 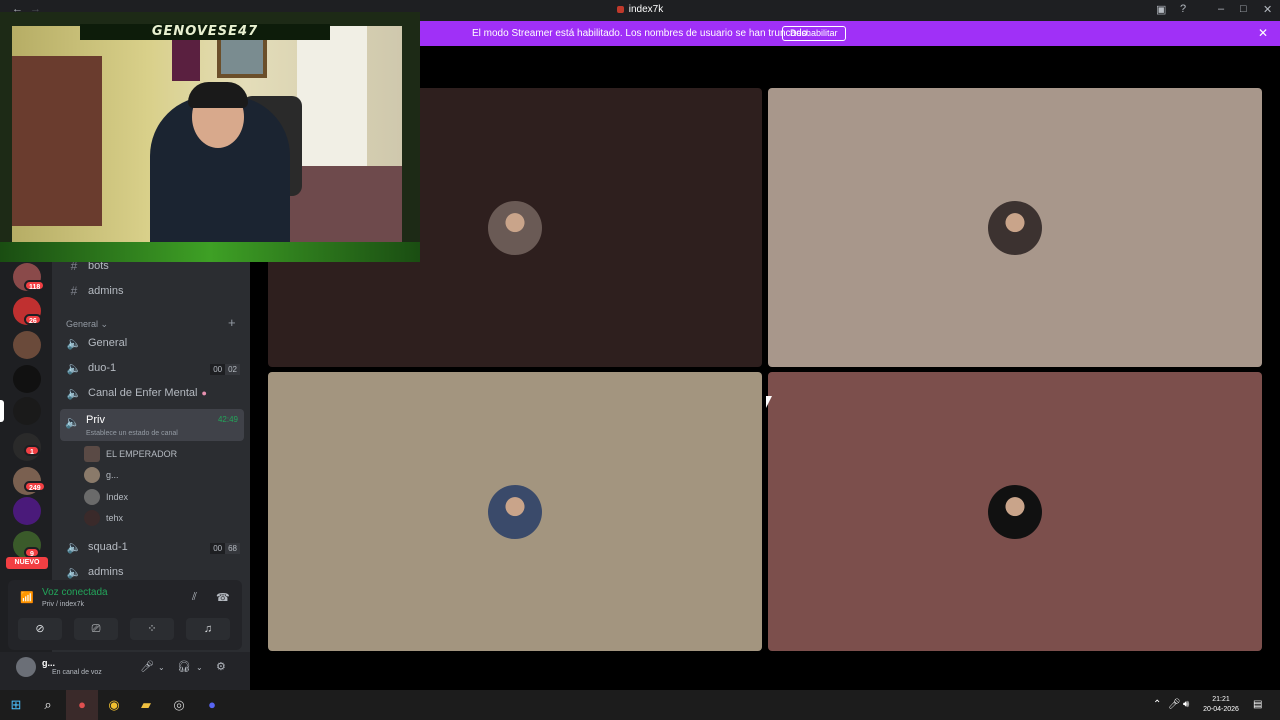 What do you see at coordinates (16, 705) in the screenshot?
I see `windows-start-icon: ⊞` at bounding box center [16, 705].